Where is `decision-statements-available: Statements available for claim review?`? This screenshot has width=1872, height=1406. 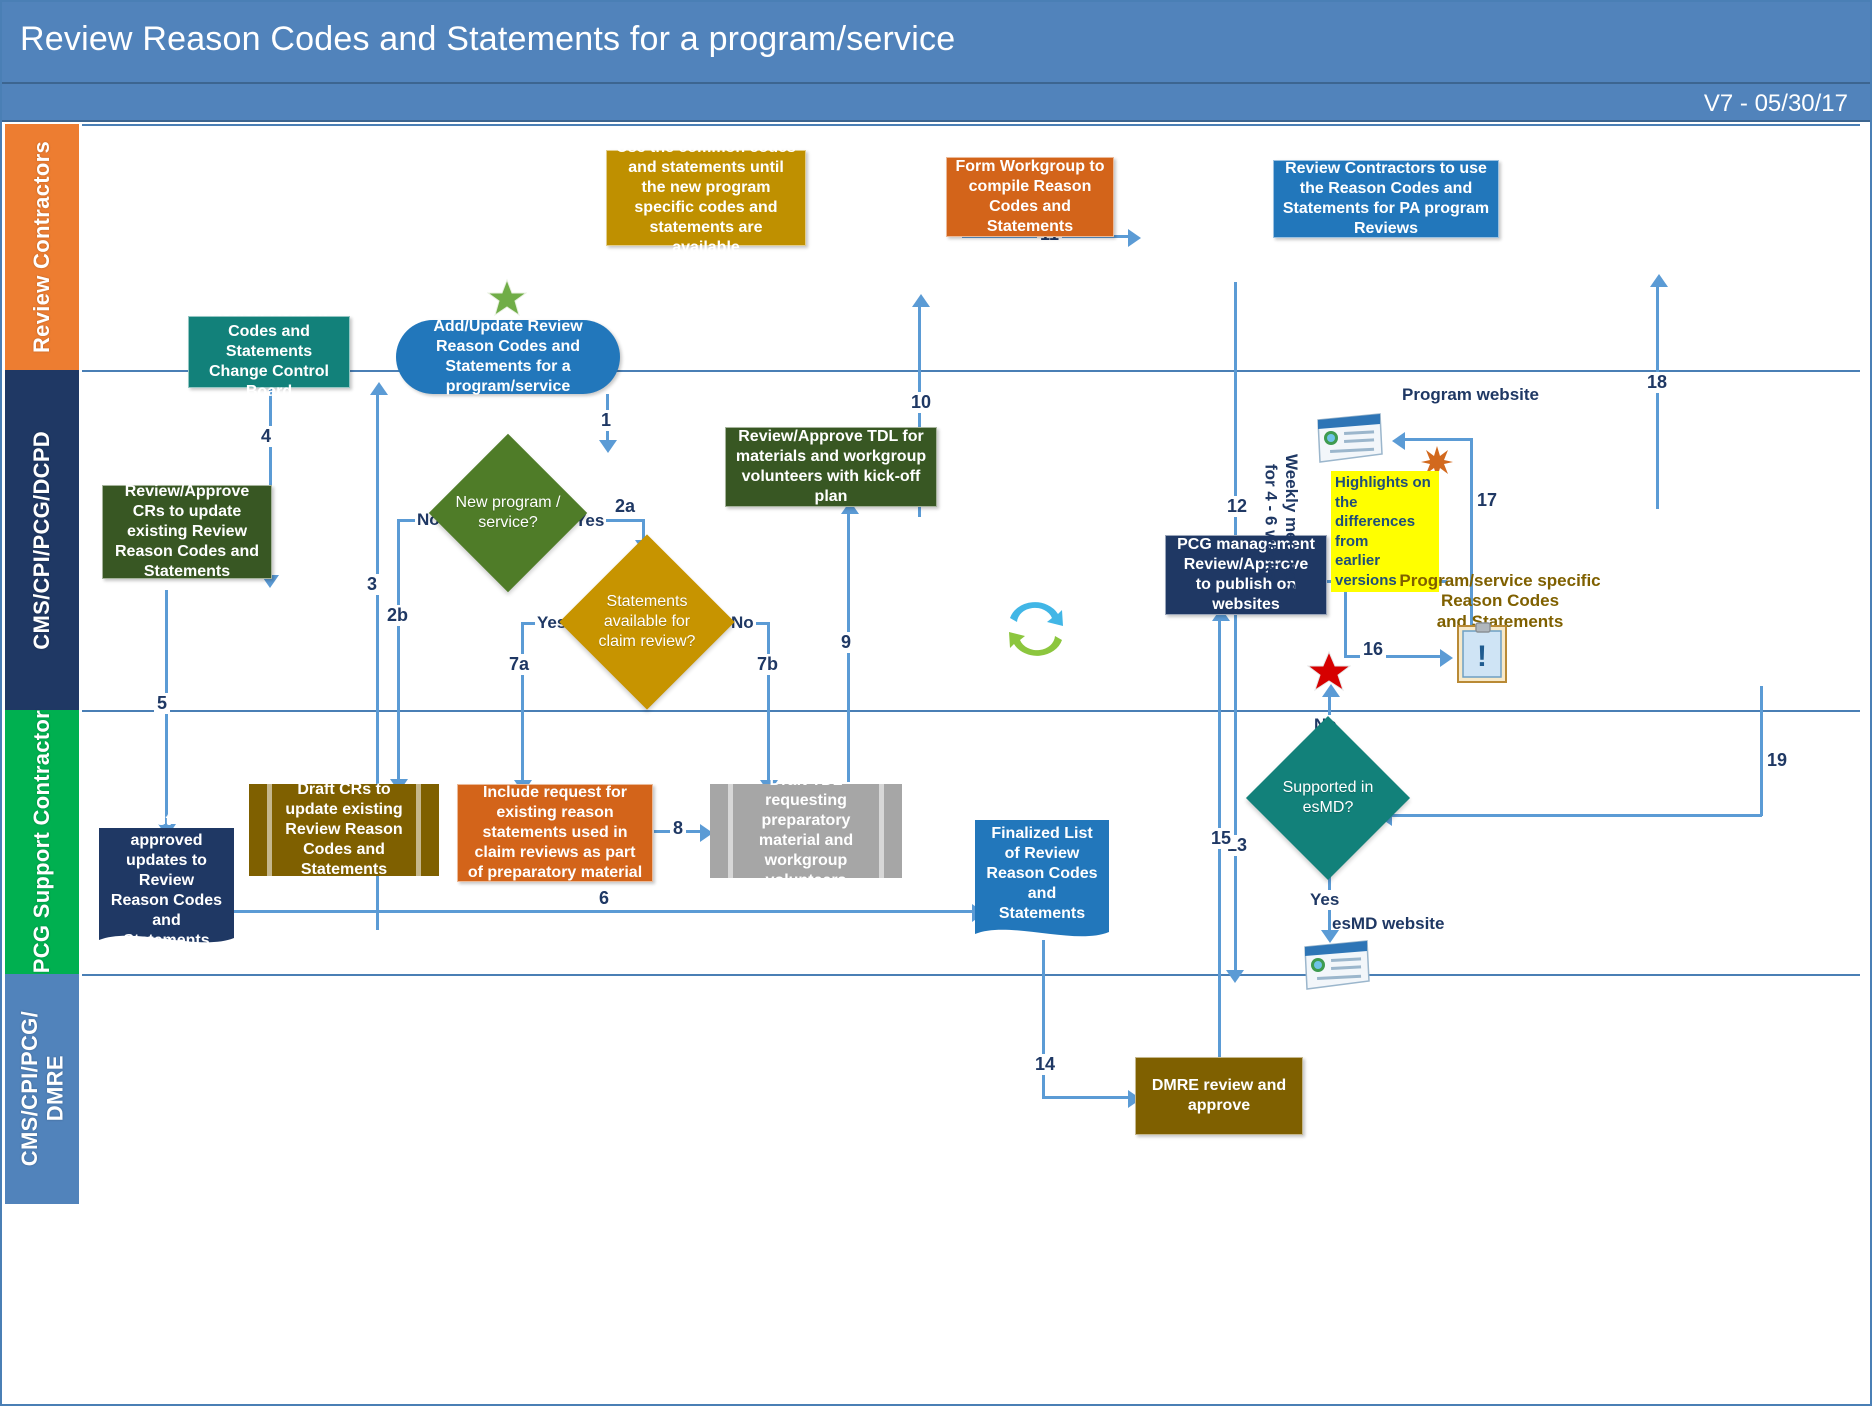 decision-statements-available: Statements available for claim review? is located at coordinates (647, 622).